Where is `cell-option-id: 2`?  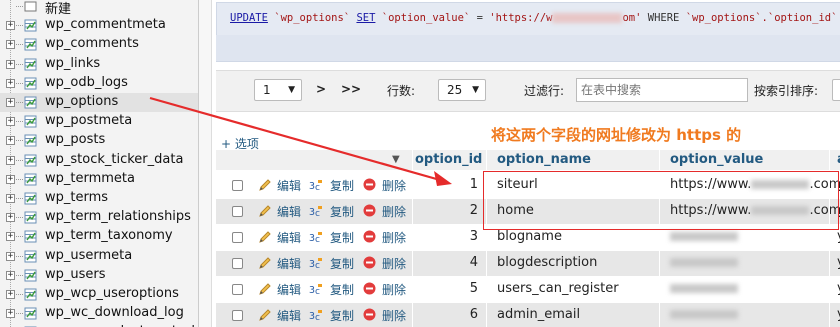
cell-option-id: 2 is located at coordinates (452, 210).